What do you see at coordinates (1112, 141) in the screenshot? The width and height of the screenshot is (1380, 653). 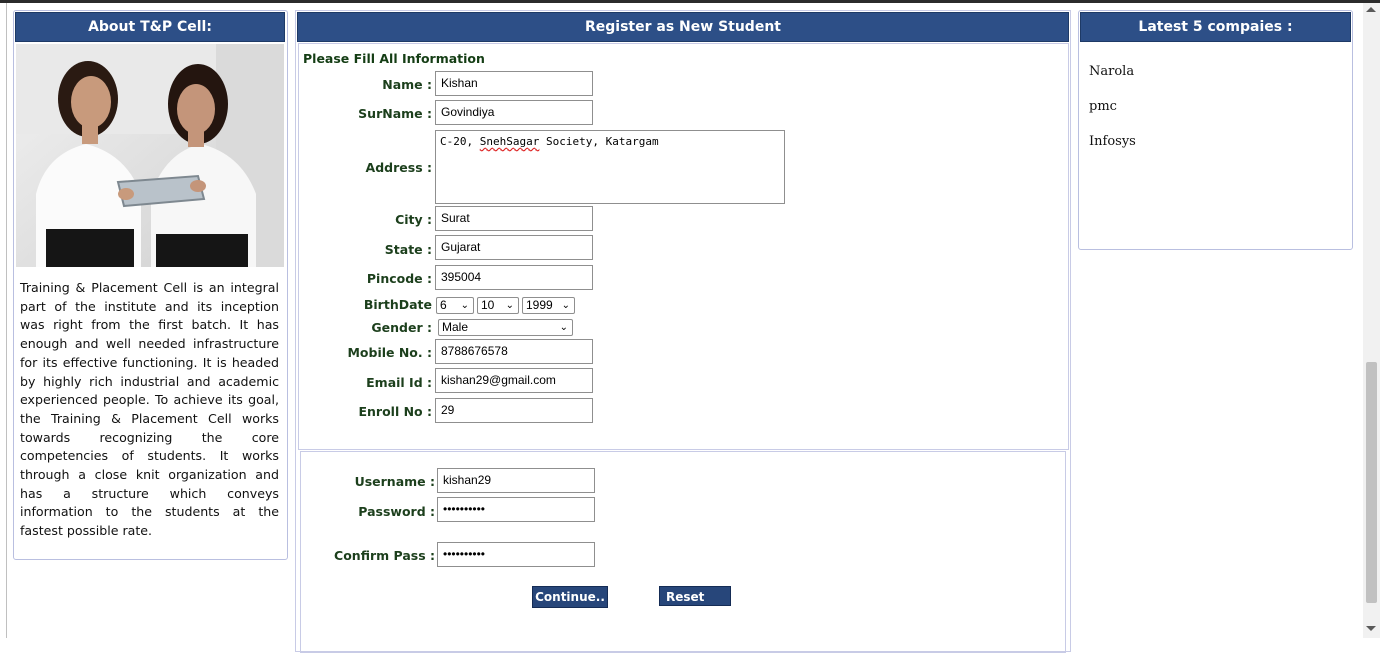 I see `company-item: Infosys` at bounding box center [1112, 141].